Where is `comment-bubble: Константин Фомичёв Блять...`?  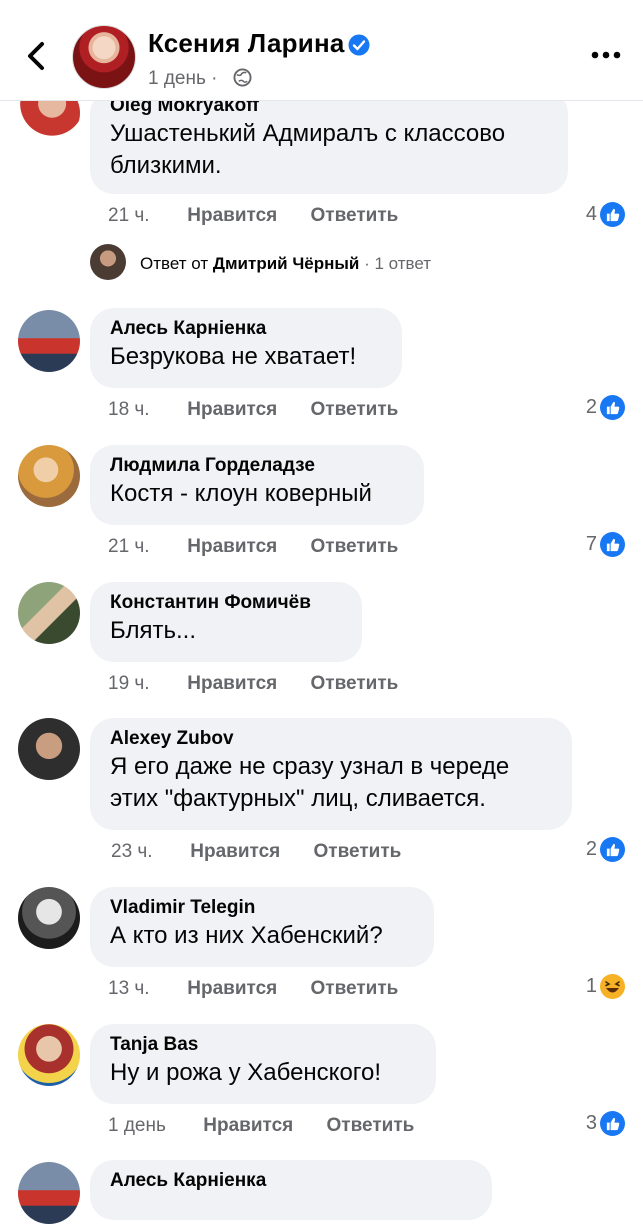
comment-bubble: Константин Фомичёв Блять... is located at coordinates (226, 622).